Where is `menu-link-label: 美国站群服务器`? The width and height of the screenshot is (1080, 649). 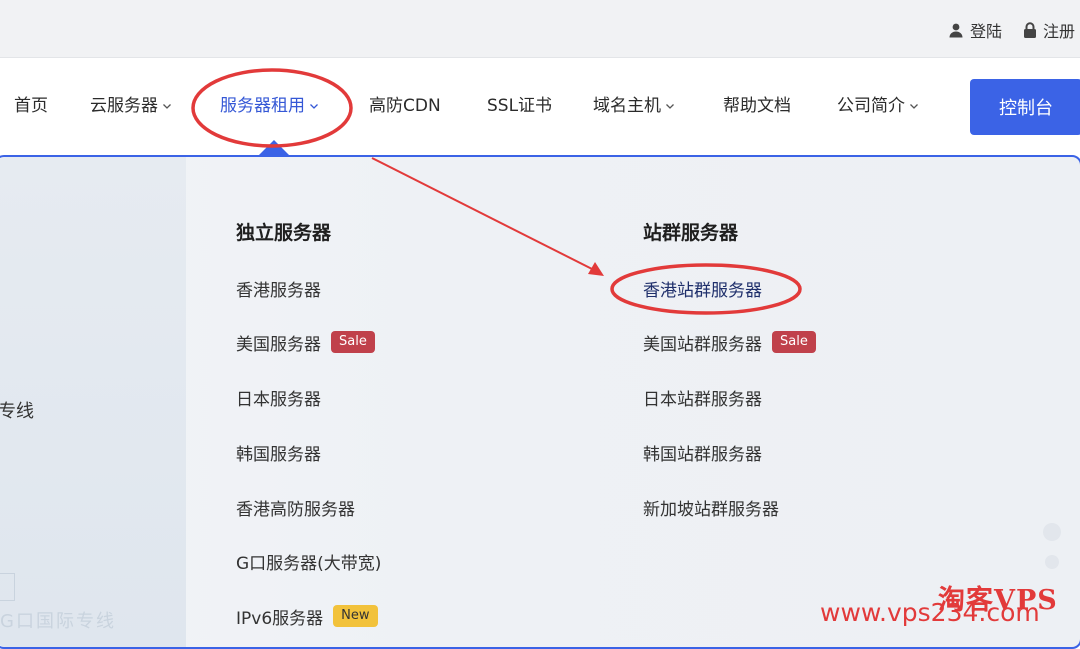
menu-link-label: 美国站群服务器 is located at coordinates (702, 344).